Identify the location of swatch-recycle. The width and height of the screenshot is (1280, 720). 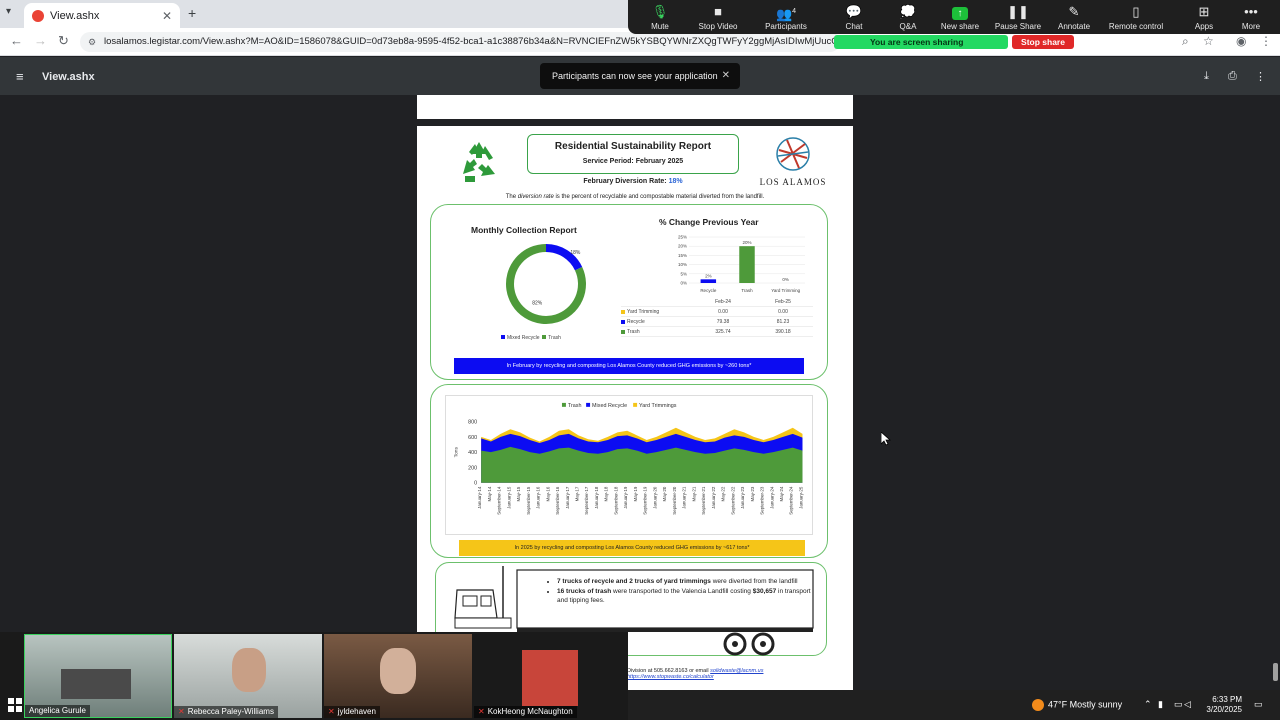
(623, 321).